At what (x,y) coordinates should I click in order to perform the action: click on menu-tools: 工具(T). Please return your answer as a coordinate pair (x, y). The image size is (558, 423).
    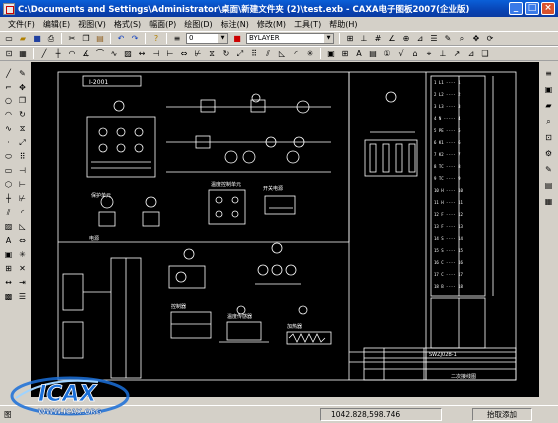
    Looking at the image, I should click on (307, 24).